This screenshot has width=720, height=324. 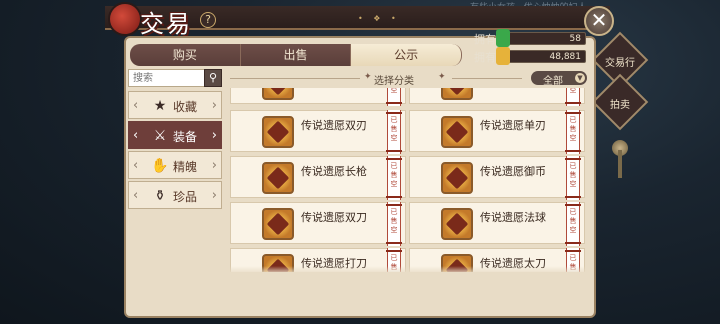 I want to click on close-button: ✕, so click(x=599, y=21).